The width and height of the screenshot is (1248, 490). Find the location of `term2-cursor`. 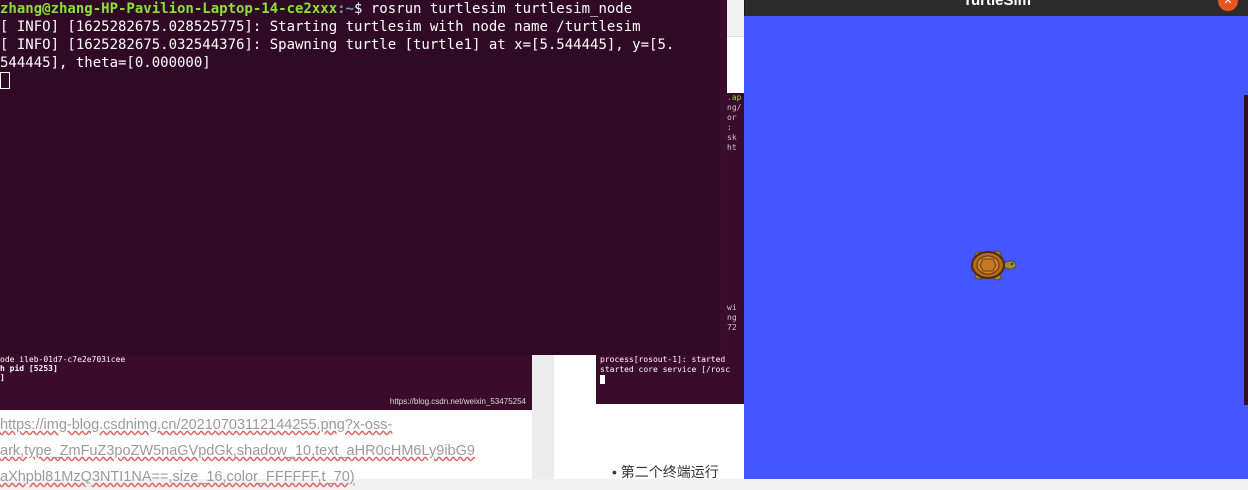

term2-cursor is located at coordinates (602, 379).